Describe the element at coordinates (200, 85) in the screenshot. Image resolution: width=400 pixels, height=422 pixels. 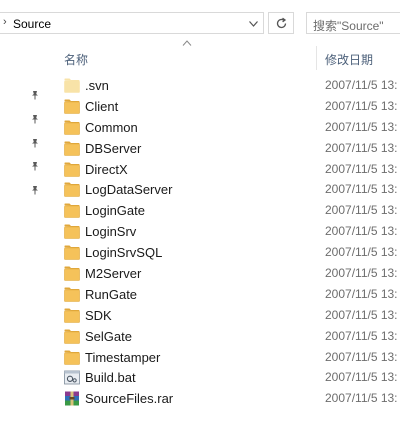
I see `file-row: .svn 2007/11/5 13:` at that location.